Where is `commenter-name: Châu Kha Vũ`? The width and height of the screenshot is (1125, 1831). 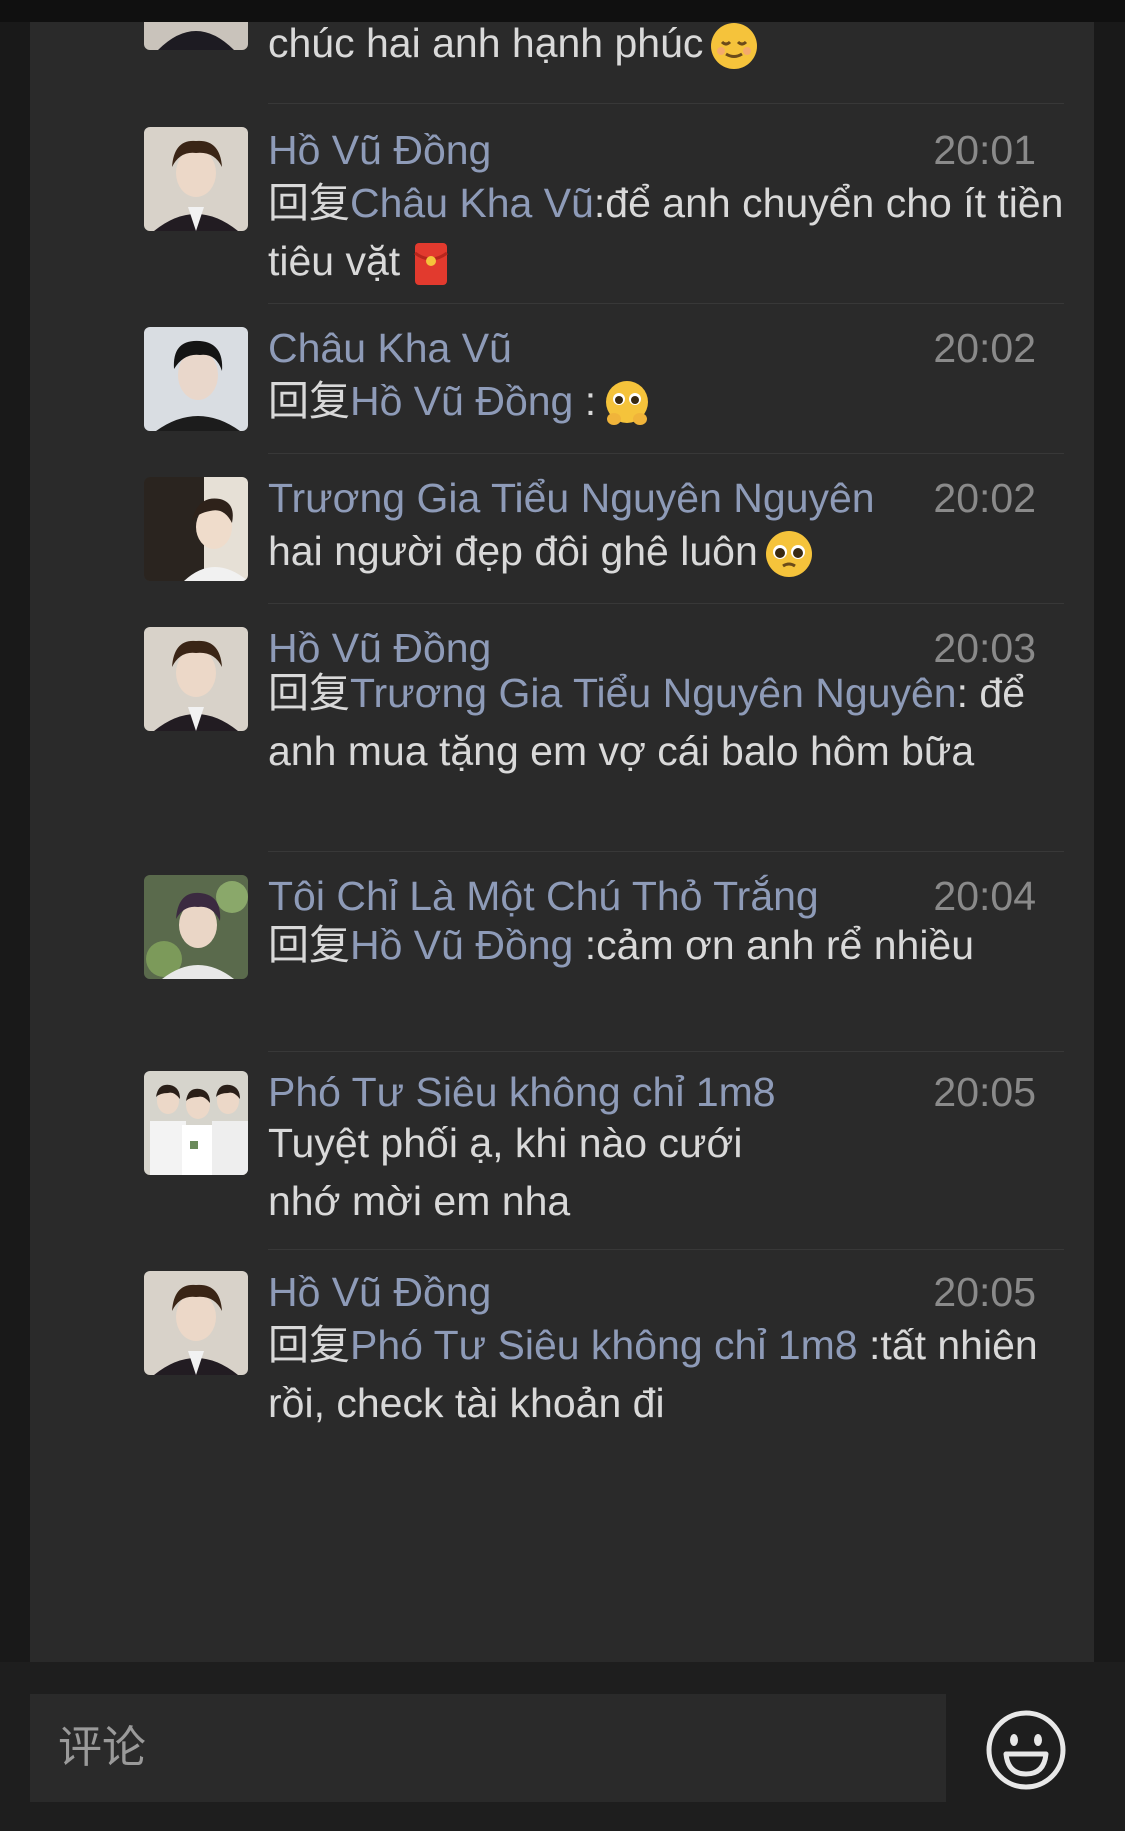 commenter-name: Châu Kha Vũ is located at coordinates (390, 348).